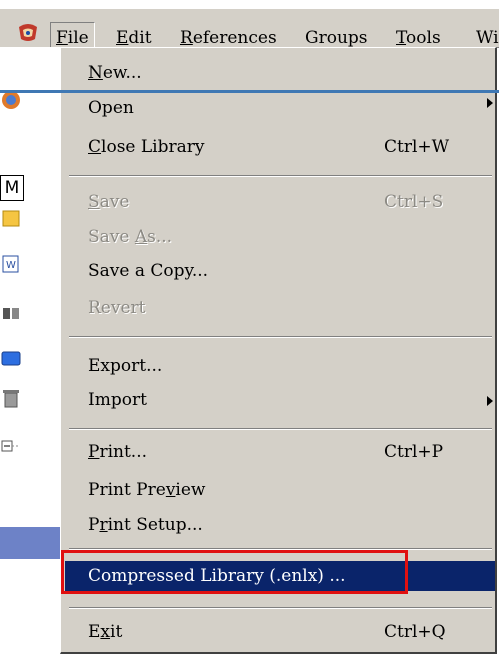 The width and height of the screenshot is (499, 654). I want to click on collapse-tree-icon, so click(11, 446).